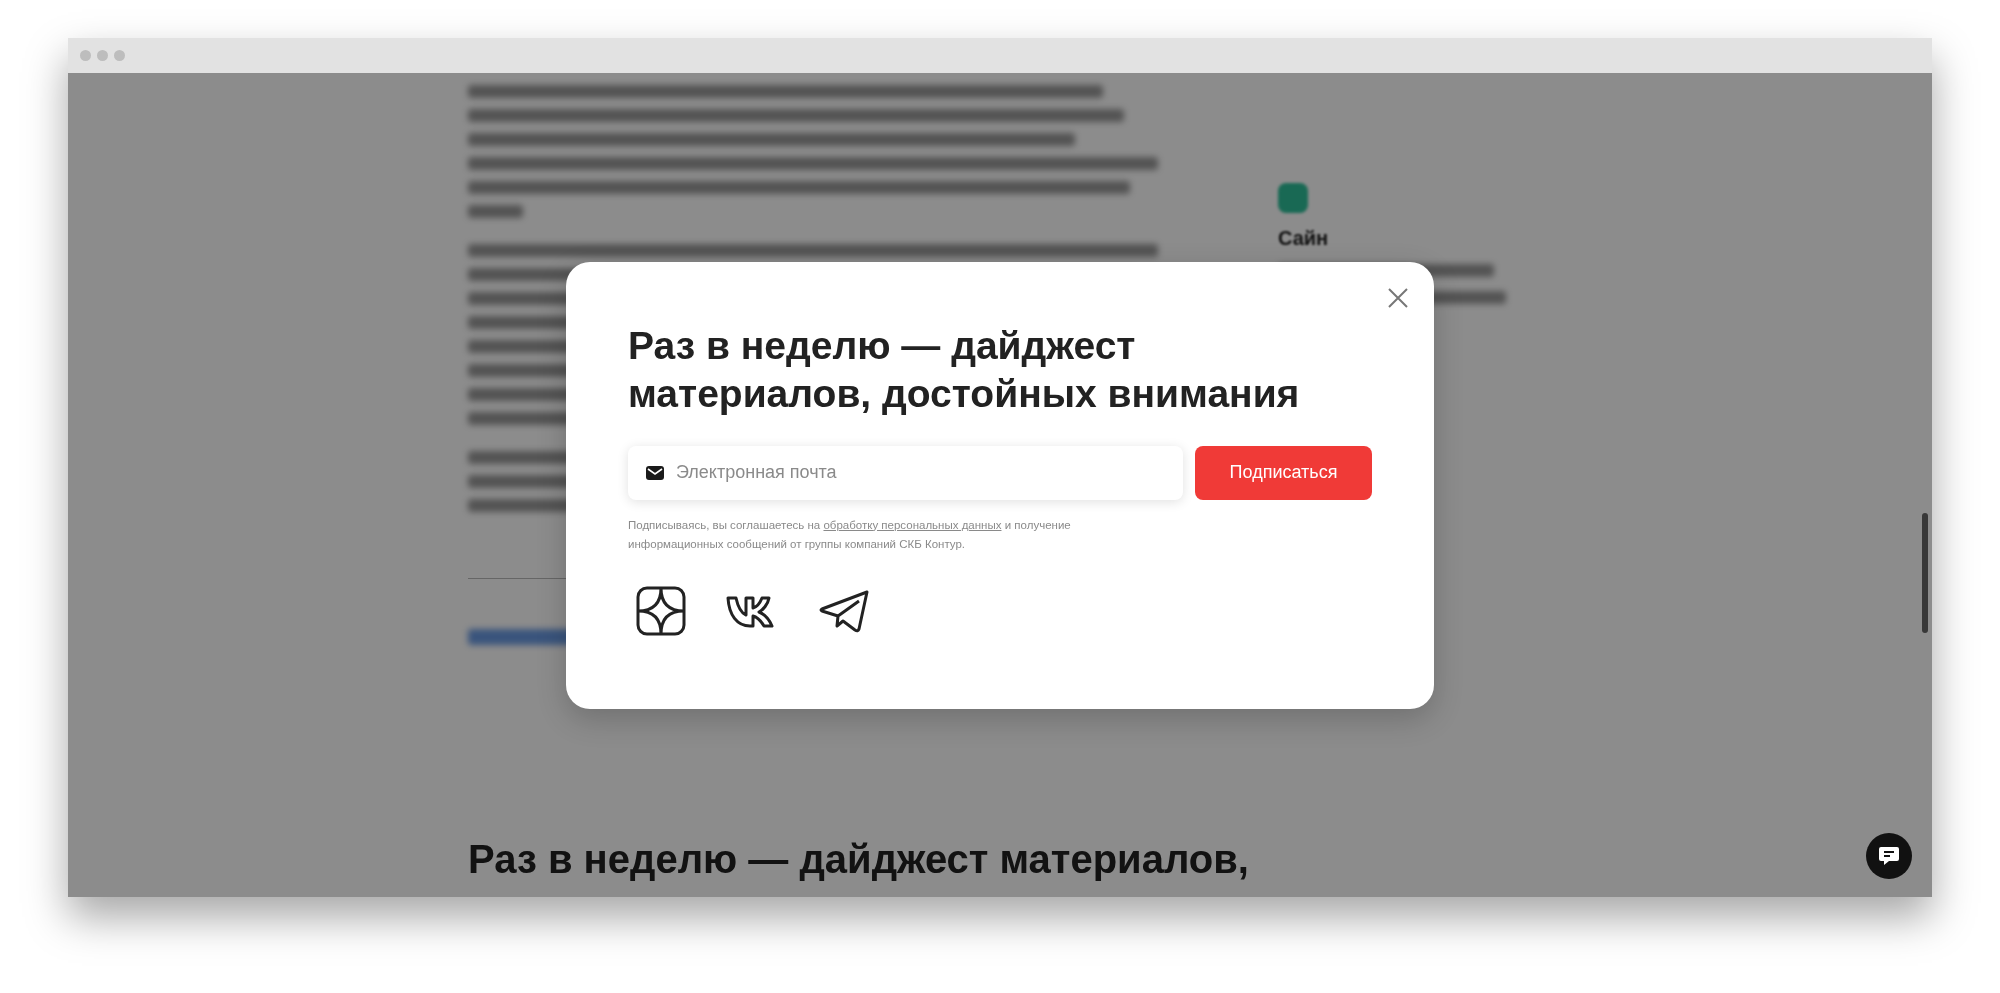  I want to click on consent-text: Подписываясь, вы соглашаетесь на обработку персональных данных и получение информационных сообщений от группы компаний СКБ Контур., so click(850, 534).